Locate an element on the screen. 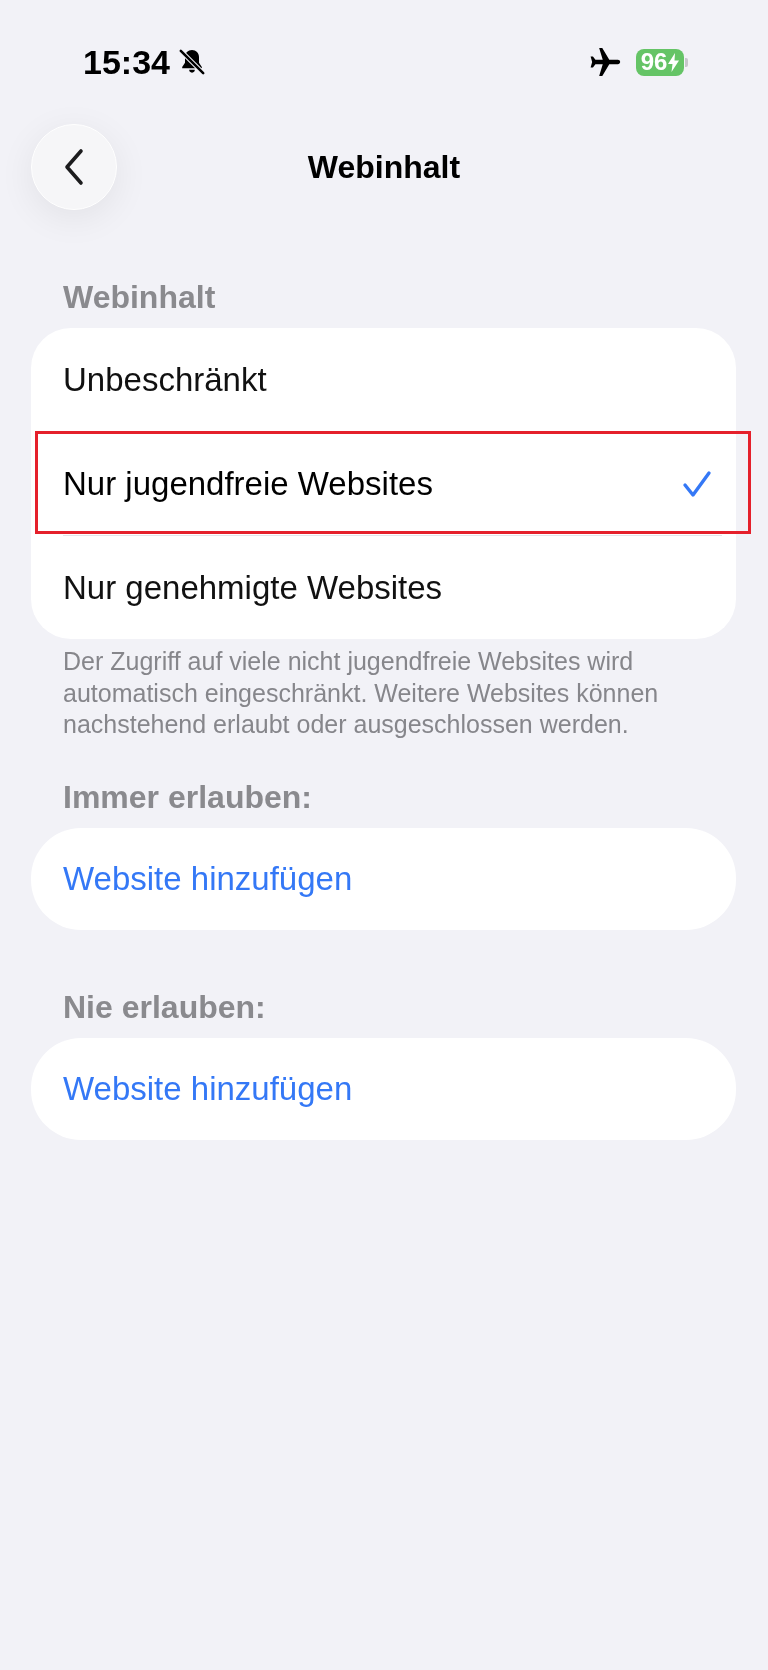  option-row: Nur jugendfreie Websites is located at coordinates (383, 483).